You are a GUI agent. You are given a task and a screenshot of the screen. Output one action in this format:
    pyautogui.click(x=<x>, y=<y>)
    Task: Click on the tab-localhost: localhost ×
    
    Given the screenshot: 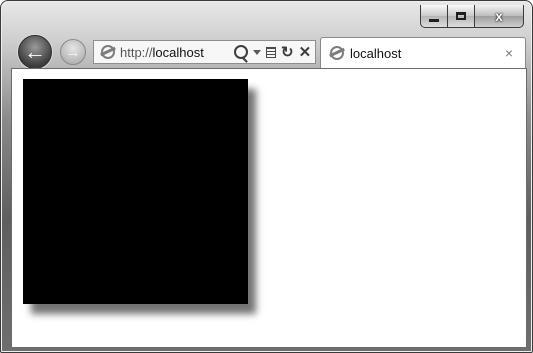 What is the action you would take?
    pyautogui.click(x=423, y=52)
    